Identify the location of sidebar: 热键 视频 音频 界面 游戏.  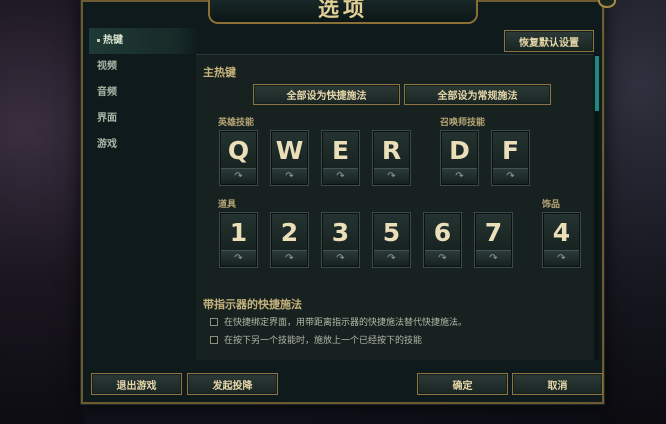
(144, 193).